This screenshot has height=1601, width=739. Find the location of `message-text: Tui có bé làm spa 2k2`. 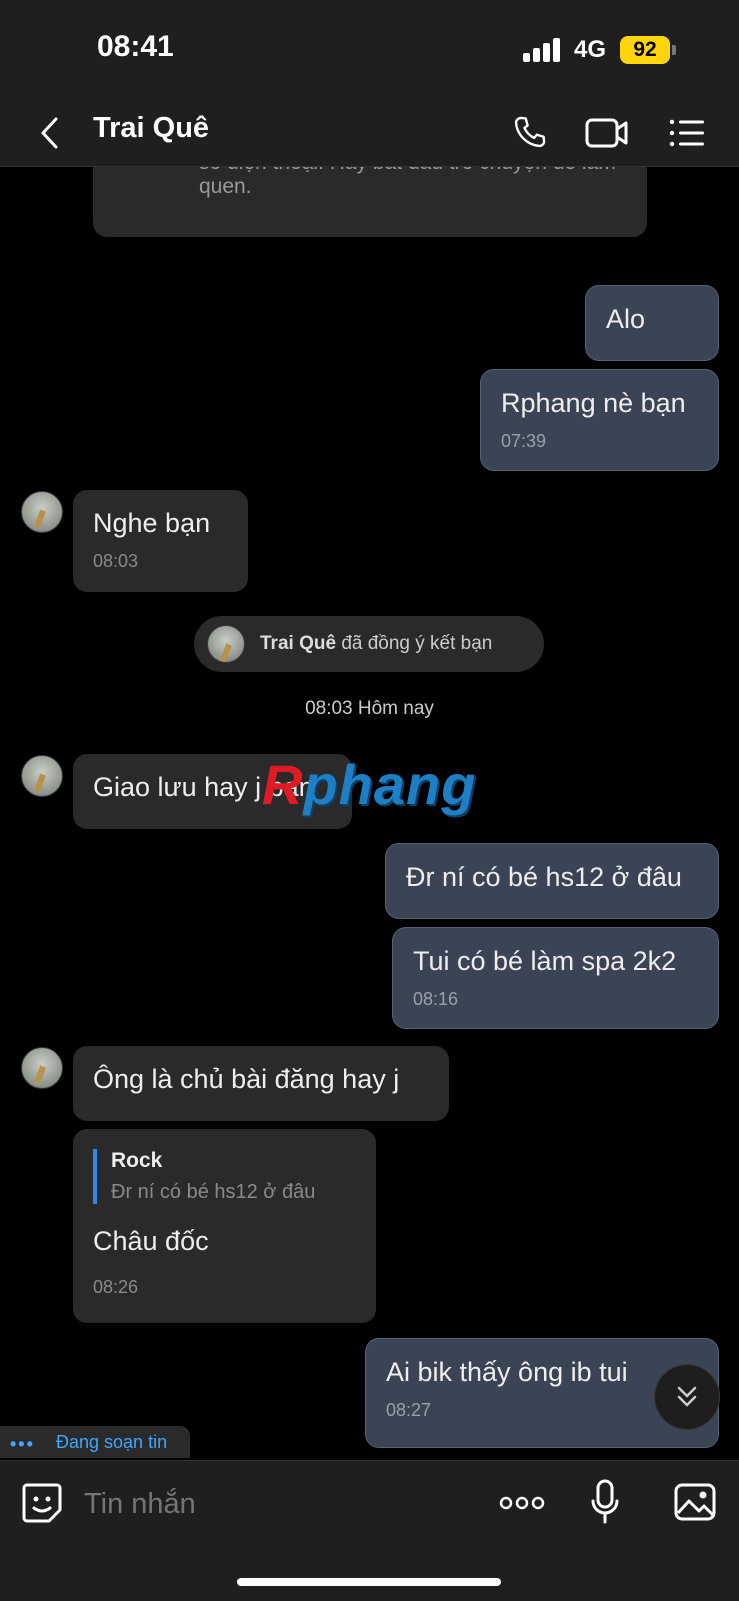

message-text: Tui có bé làm spa 2k2 is located at coordinates (545, 961).